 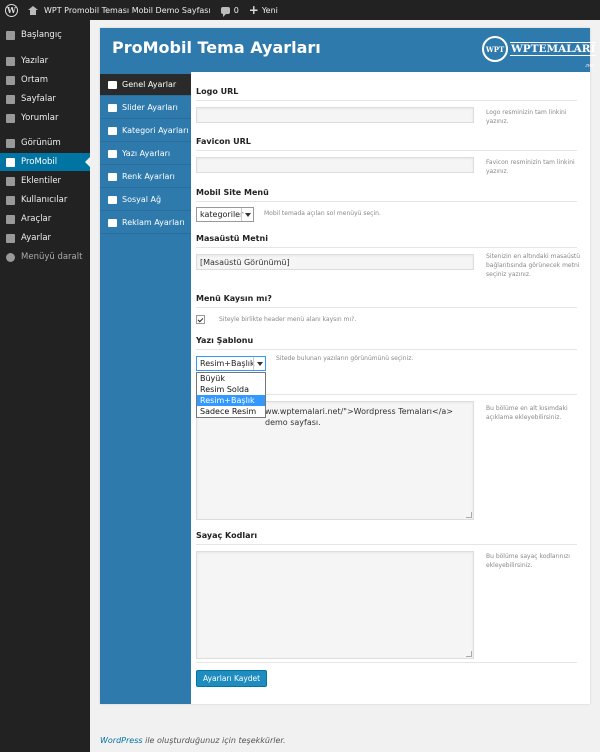 I want to click on pencil-icon, so click(x=112, y=153).